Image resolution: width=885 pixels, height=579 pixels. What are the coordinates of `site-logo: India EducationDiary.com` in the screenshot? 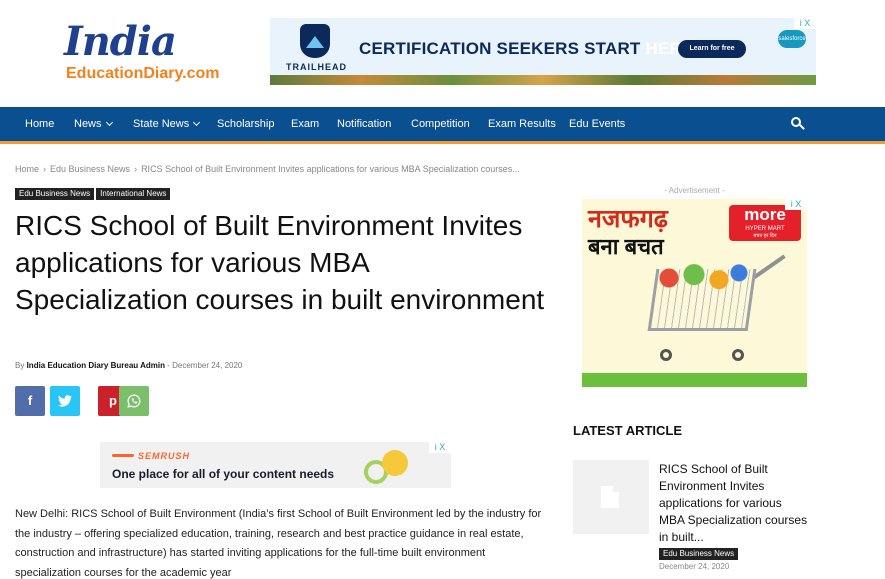 It's located at (149, 53).